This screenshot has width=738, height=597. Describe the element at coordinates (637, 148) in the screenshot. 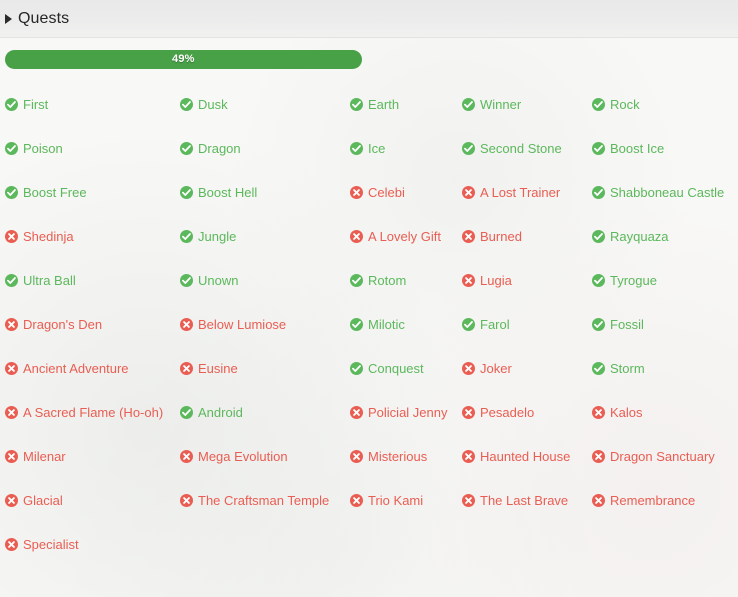

I see `quest-label: Boost Ice` at that location.